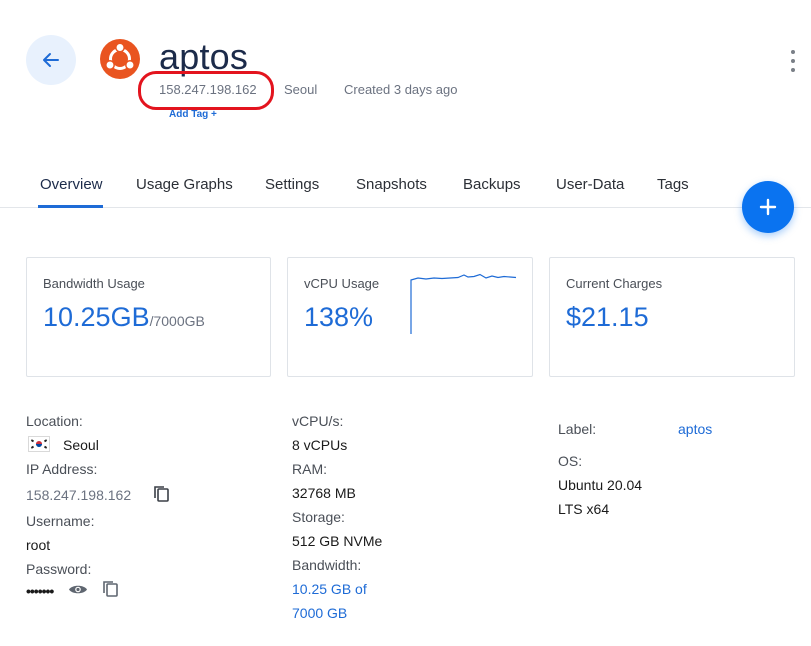  Describe the element at coordinates (793, 61) in the screenshot. I see `kebab-menu-icon` at that location.